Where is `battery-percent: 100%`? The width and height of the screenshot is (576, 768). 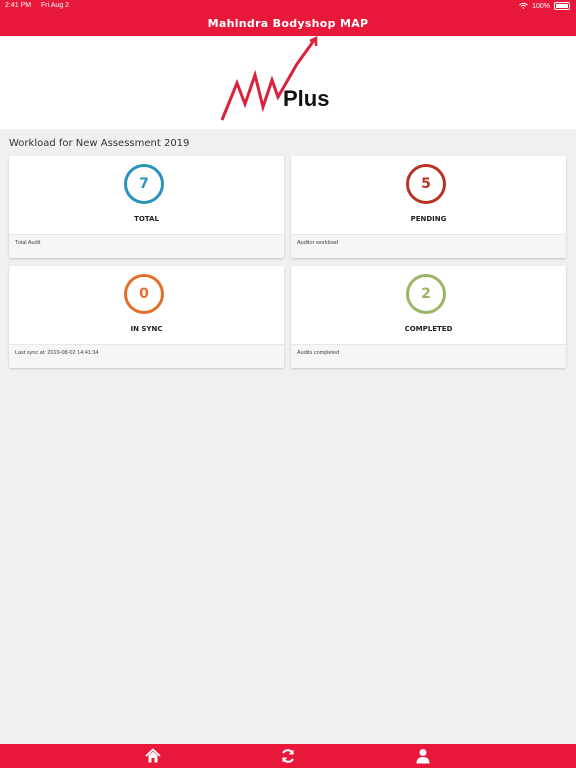 battery-percent: 100% is located at coordinates (541, 6).